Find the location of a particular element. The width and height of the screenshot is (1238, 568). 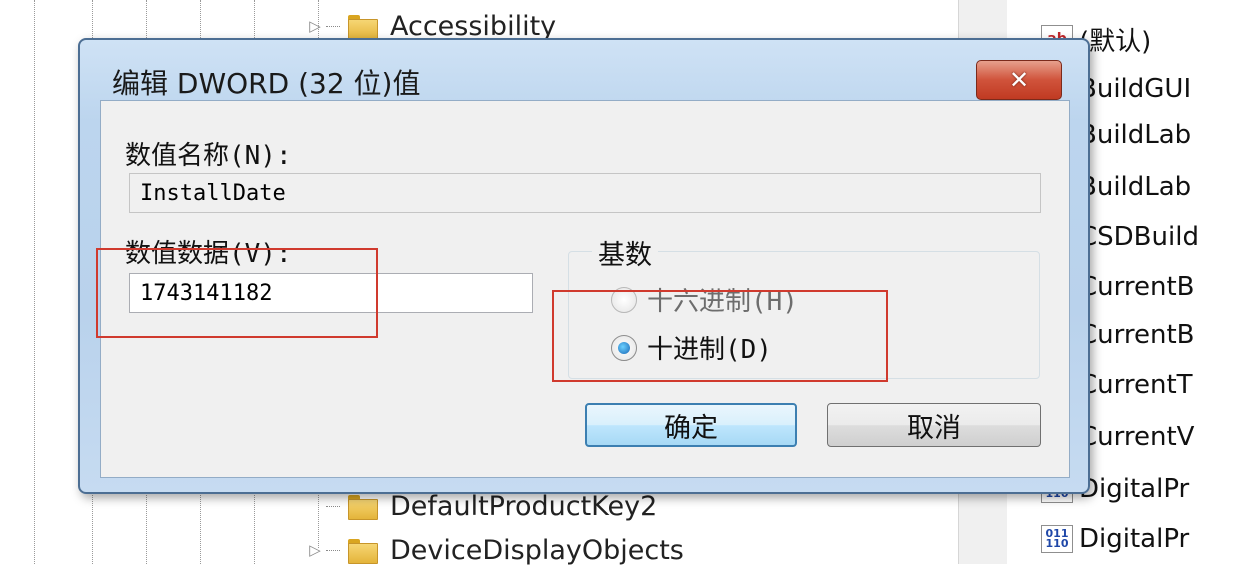

cancel-button: 取消 is located at coordinates (934, 425).